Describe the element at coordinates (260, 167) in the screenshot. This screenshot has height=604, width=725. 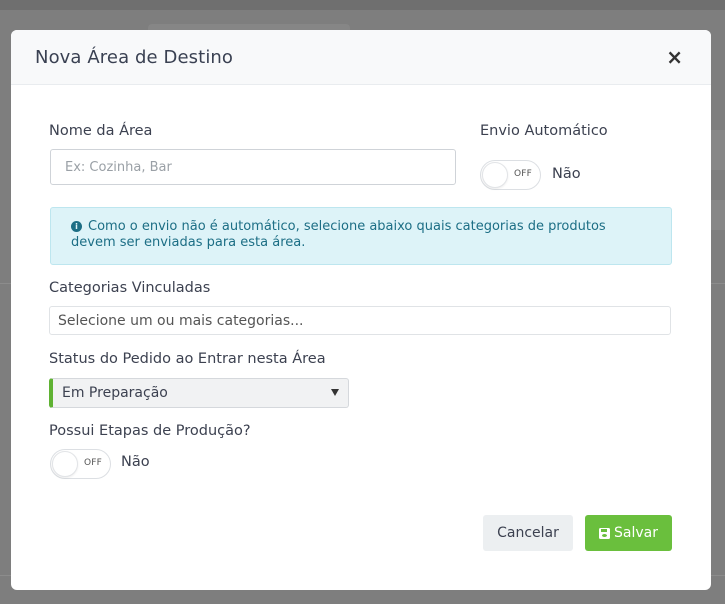
I see `area-name-input` at that location.